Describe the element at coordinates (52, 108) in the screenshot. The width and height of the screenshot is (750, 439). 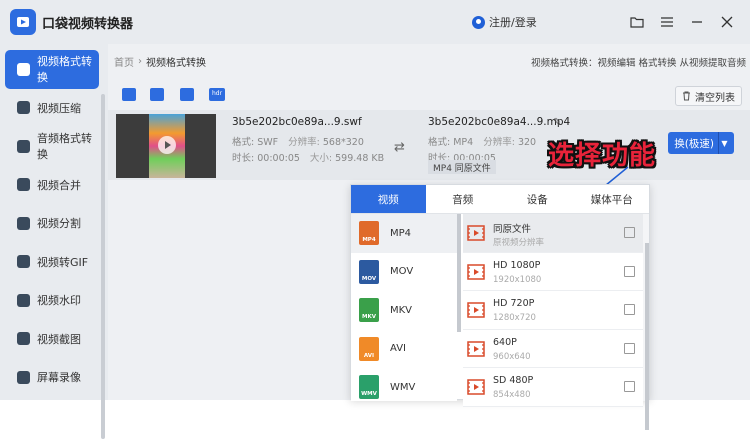
I see `sidebar-item-video-compress: 视频压缩` at that location.